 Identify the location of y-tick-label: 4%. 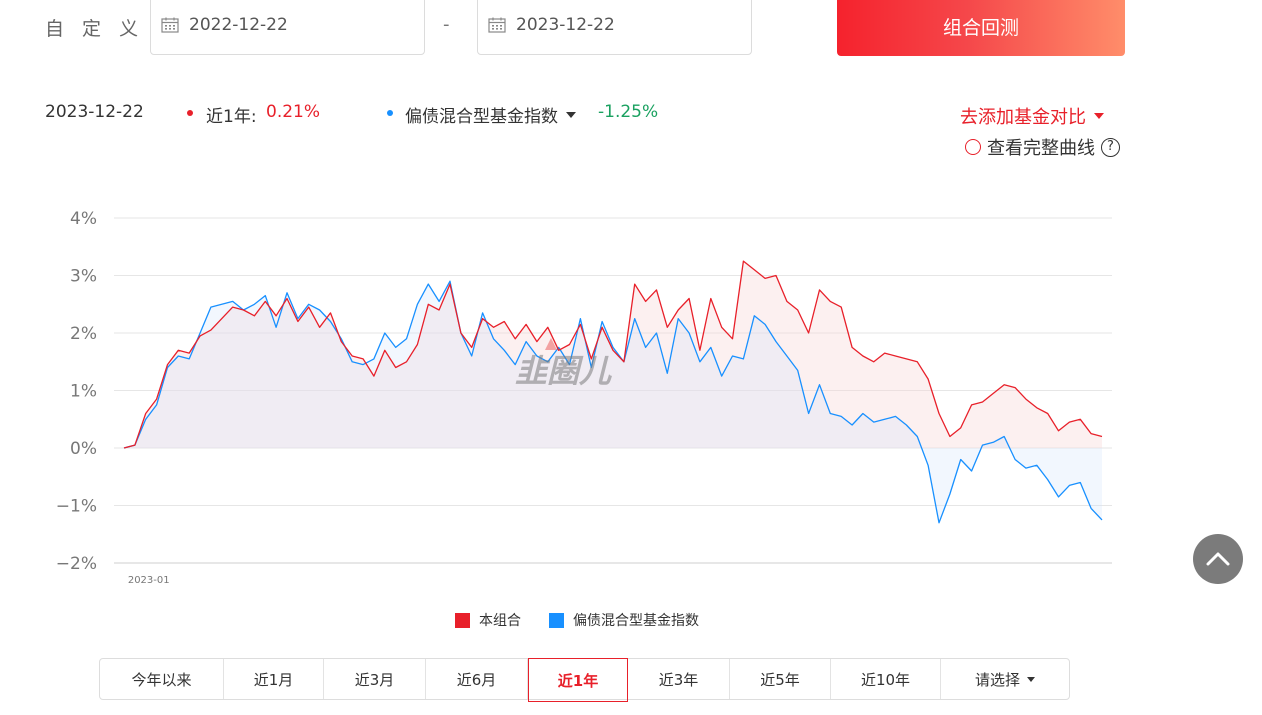
(83, 219).